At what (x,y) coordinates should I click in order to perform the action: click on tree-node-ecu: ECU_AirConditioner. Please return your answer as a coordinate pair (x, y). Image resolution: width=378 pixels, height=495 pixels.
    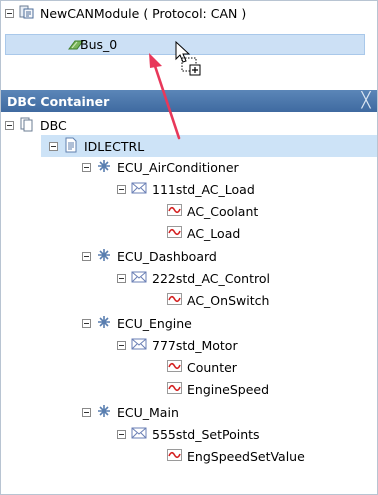
    Looking at the image, I should click on (160, 167).